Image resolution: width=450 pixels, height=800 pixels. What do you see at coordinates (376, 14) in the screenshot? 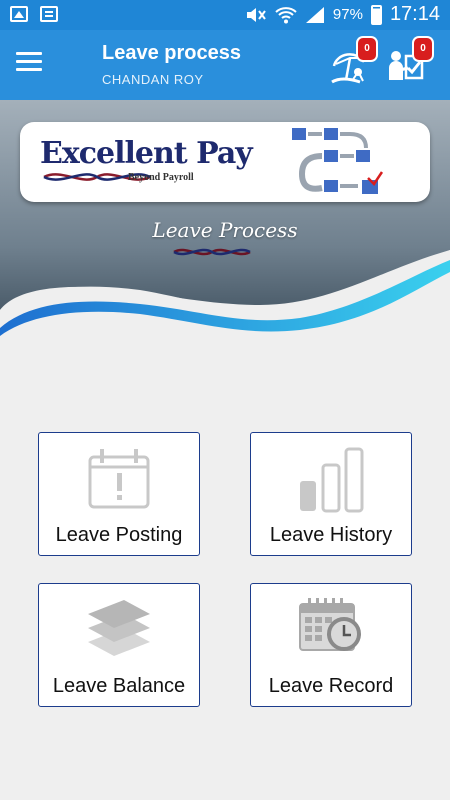
I see `battery-icon` at bounding box center [376, 14].